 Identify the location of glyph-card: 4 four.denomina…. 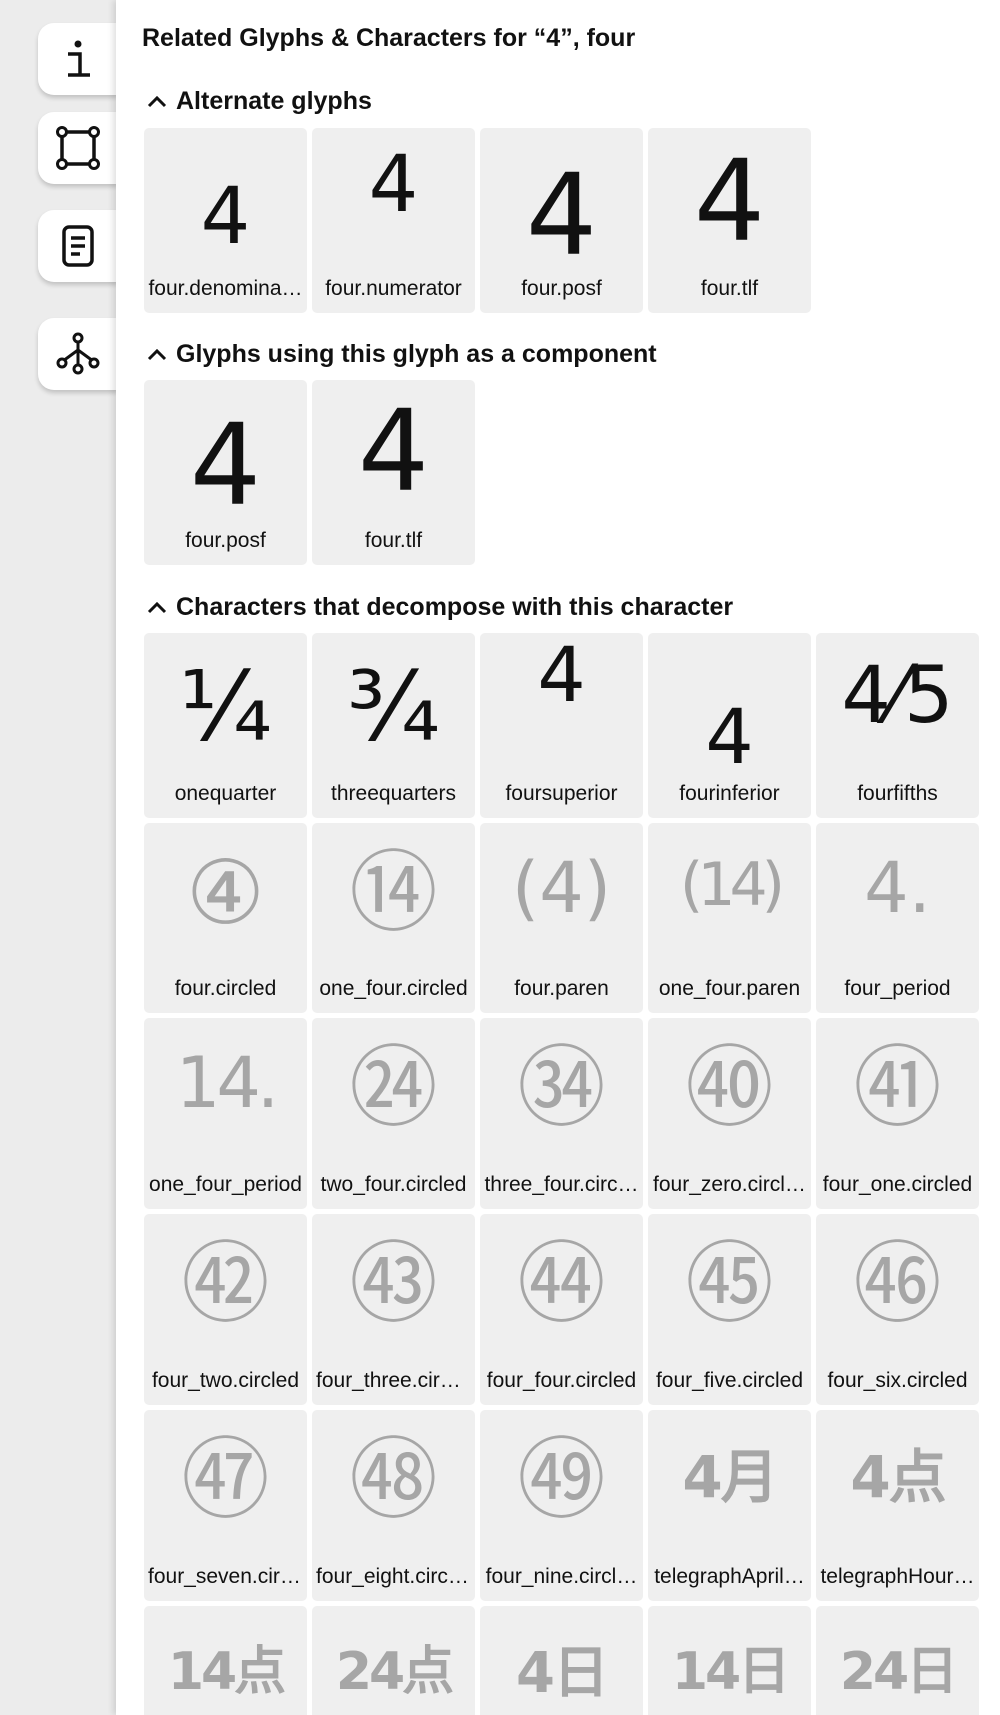
(225, 220).